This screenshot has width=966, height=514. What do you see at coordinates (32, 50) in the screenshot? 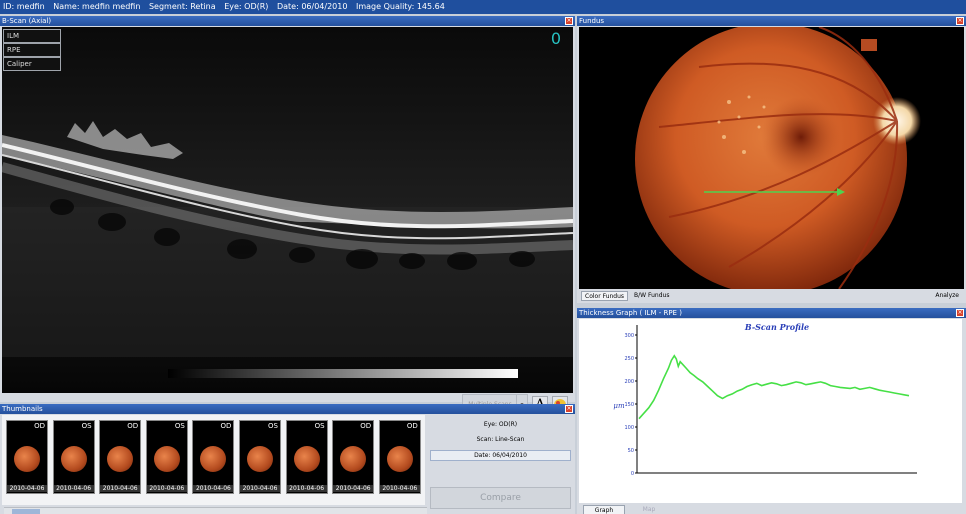
I see `rpe-toggle: RPE` at bounding box center [32, 50].